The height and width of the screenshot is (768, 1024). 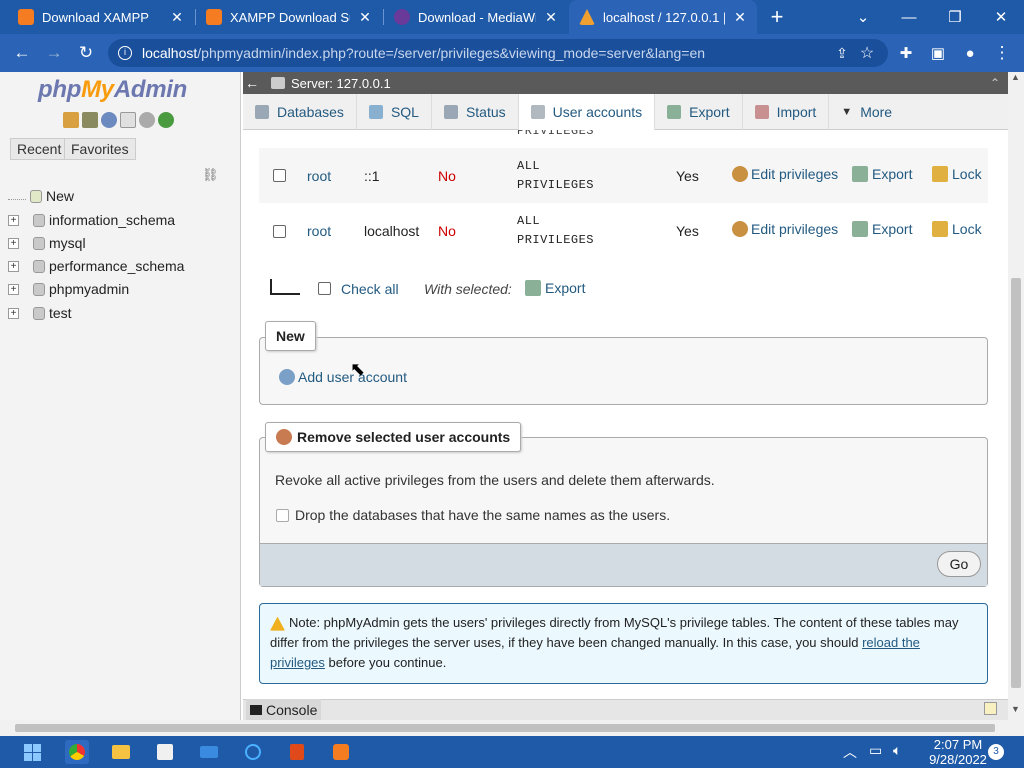 I want to click on tree-item-label: New, so click(x=60, y=196).